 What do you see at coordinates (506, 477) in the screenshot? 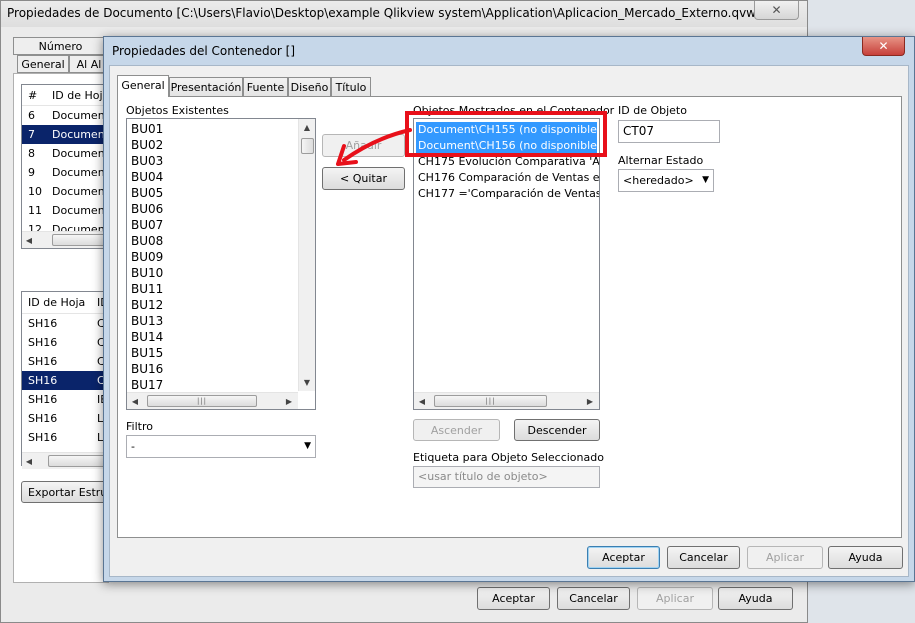
I see `selected-object-tag-input: <usar título de objeto>` at bounding box center [506, 477].